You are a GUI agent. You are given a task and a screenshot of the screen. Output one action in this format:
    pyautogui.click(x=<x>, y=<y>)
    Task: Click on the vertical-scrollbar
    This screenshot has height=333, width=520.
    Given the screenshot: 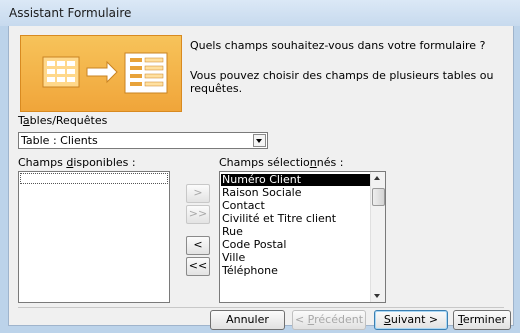 What is the action you would take?
    pyautogui.click(x=377, y=237)
    